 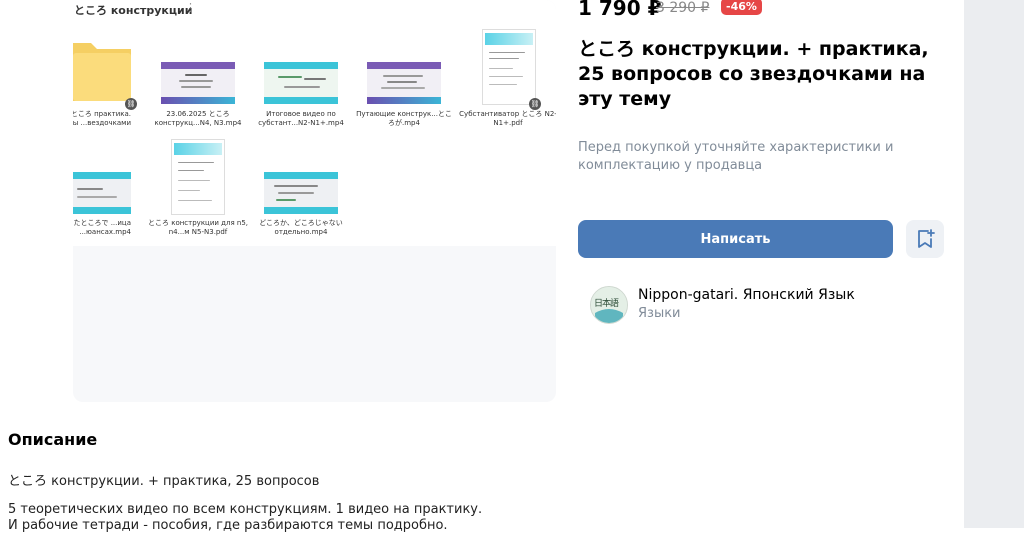 What do you see at coordinates (741, 7) in the screenshot?
I see `discount-badge: -46%` at bounding box center [741, 7].